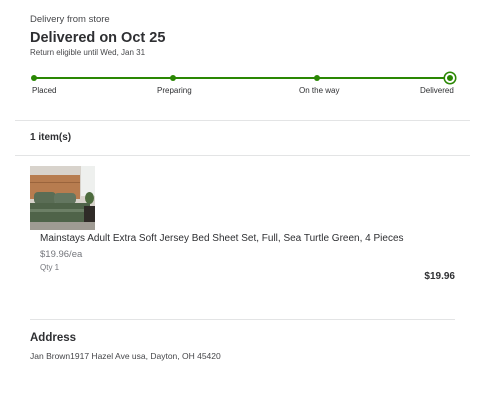 Image resolution: width=500 pixels, height=404 pixels. What do you see at coordinates (62, 198) in the screenshot?
I see `product-image` at bounding box center [62, 198].